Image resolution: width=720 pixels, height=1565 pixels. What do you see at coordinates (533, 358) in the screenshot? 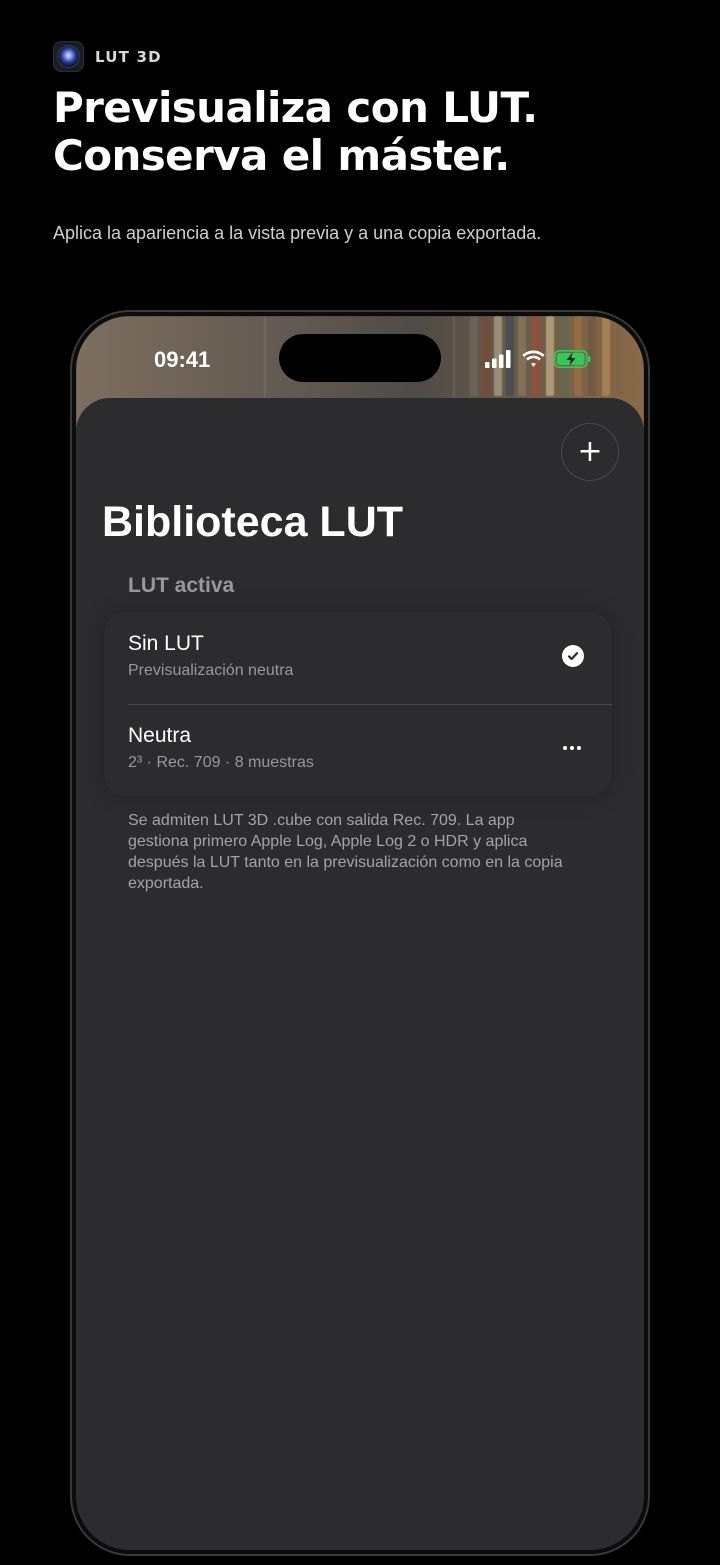
I see `wifi-icon` at bounding box center [533, 358].